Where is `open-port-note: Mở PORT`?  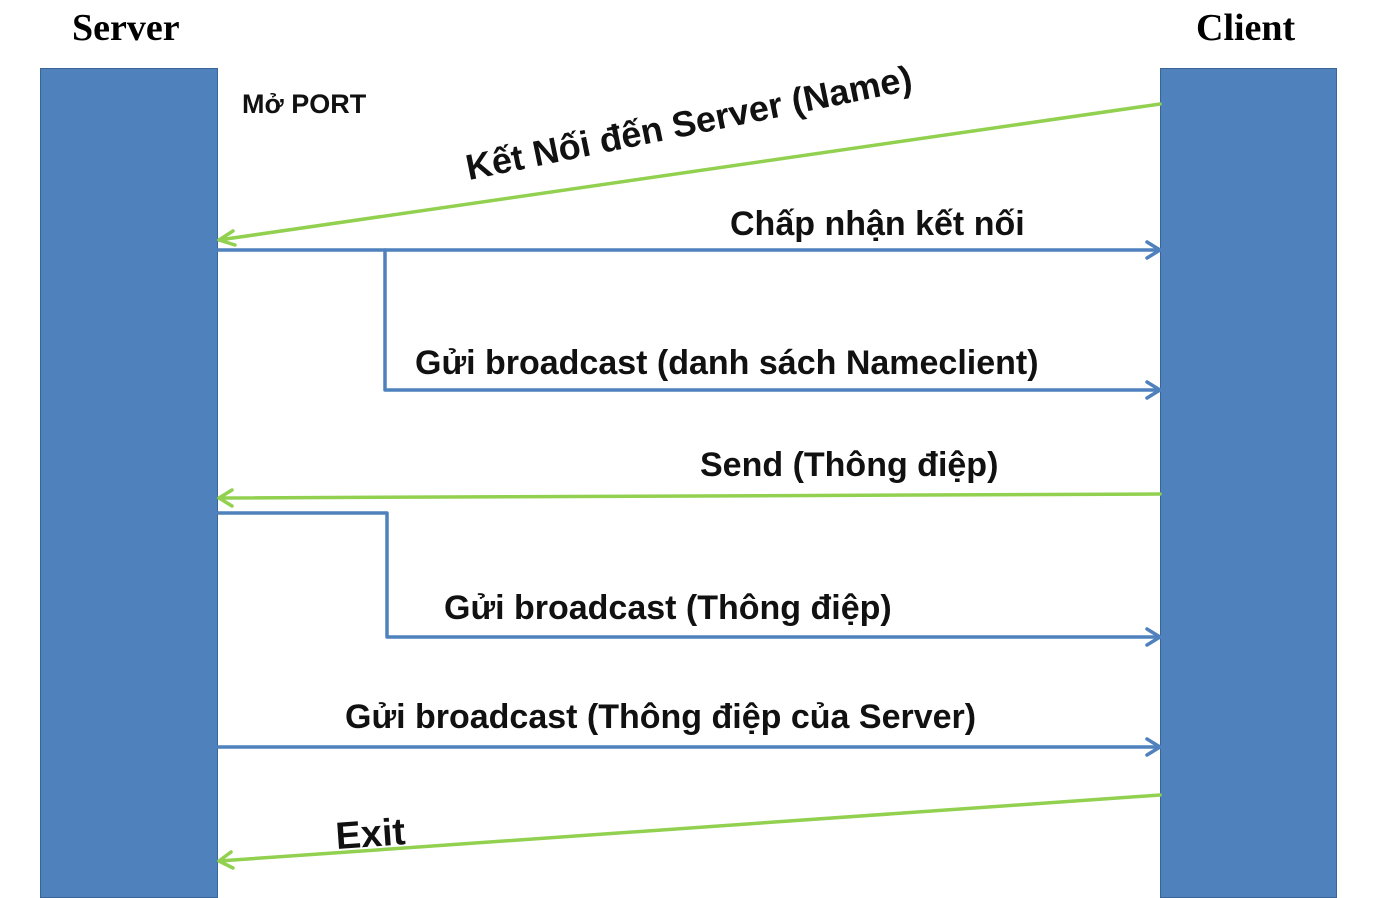 open-port-note: Mở PORT is located at coordinates (304, 104).